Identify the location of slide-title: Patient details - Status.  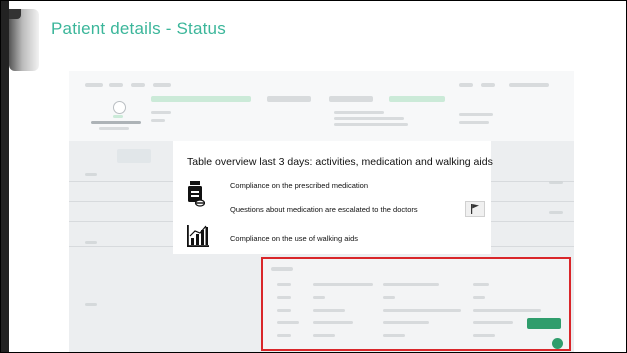
(138, 28).